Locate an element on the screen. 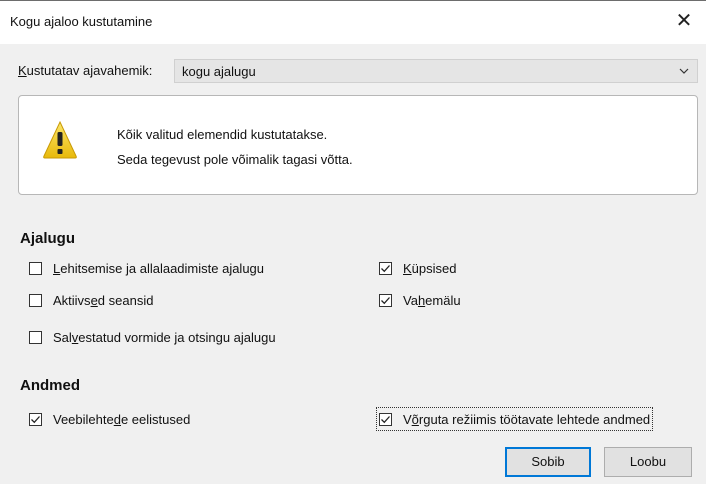 The height and width of the screenshot is (484, 706). checkbox-active-logins: Aktiivsed seansid is located at coordinates (91, 300).